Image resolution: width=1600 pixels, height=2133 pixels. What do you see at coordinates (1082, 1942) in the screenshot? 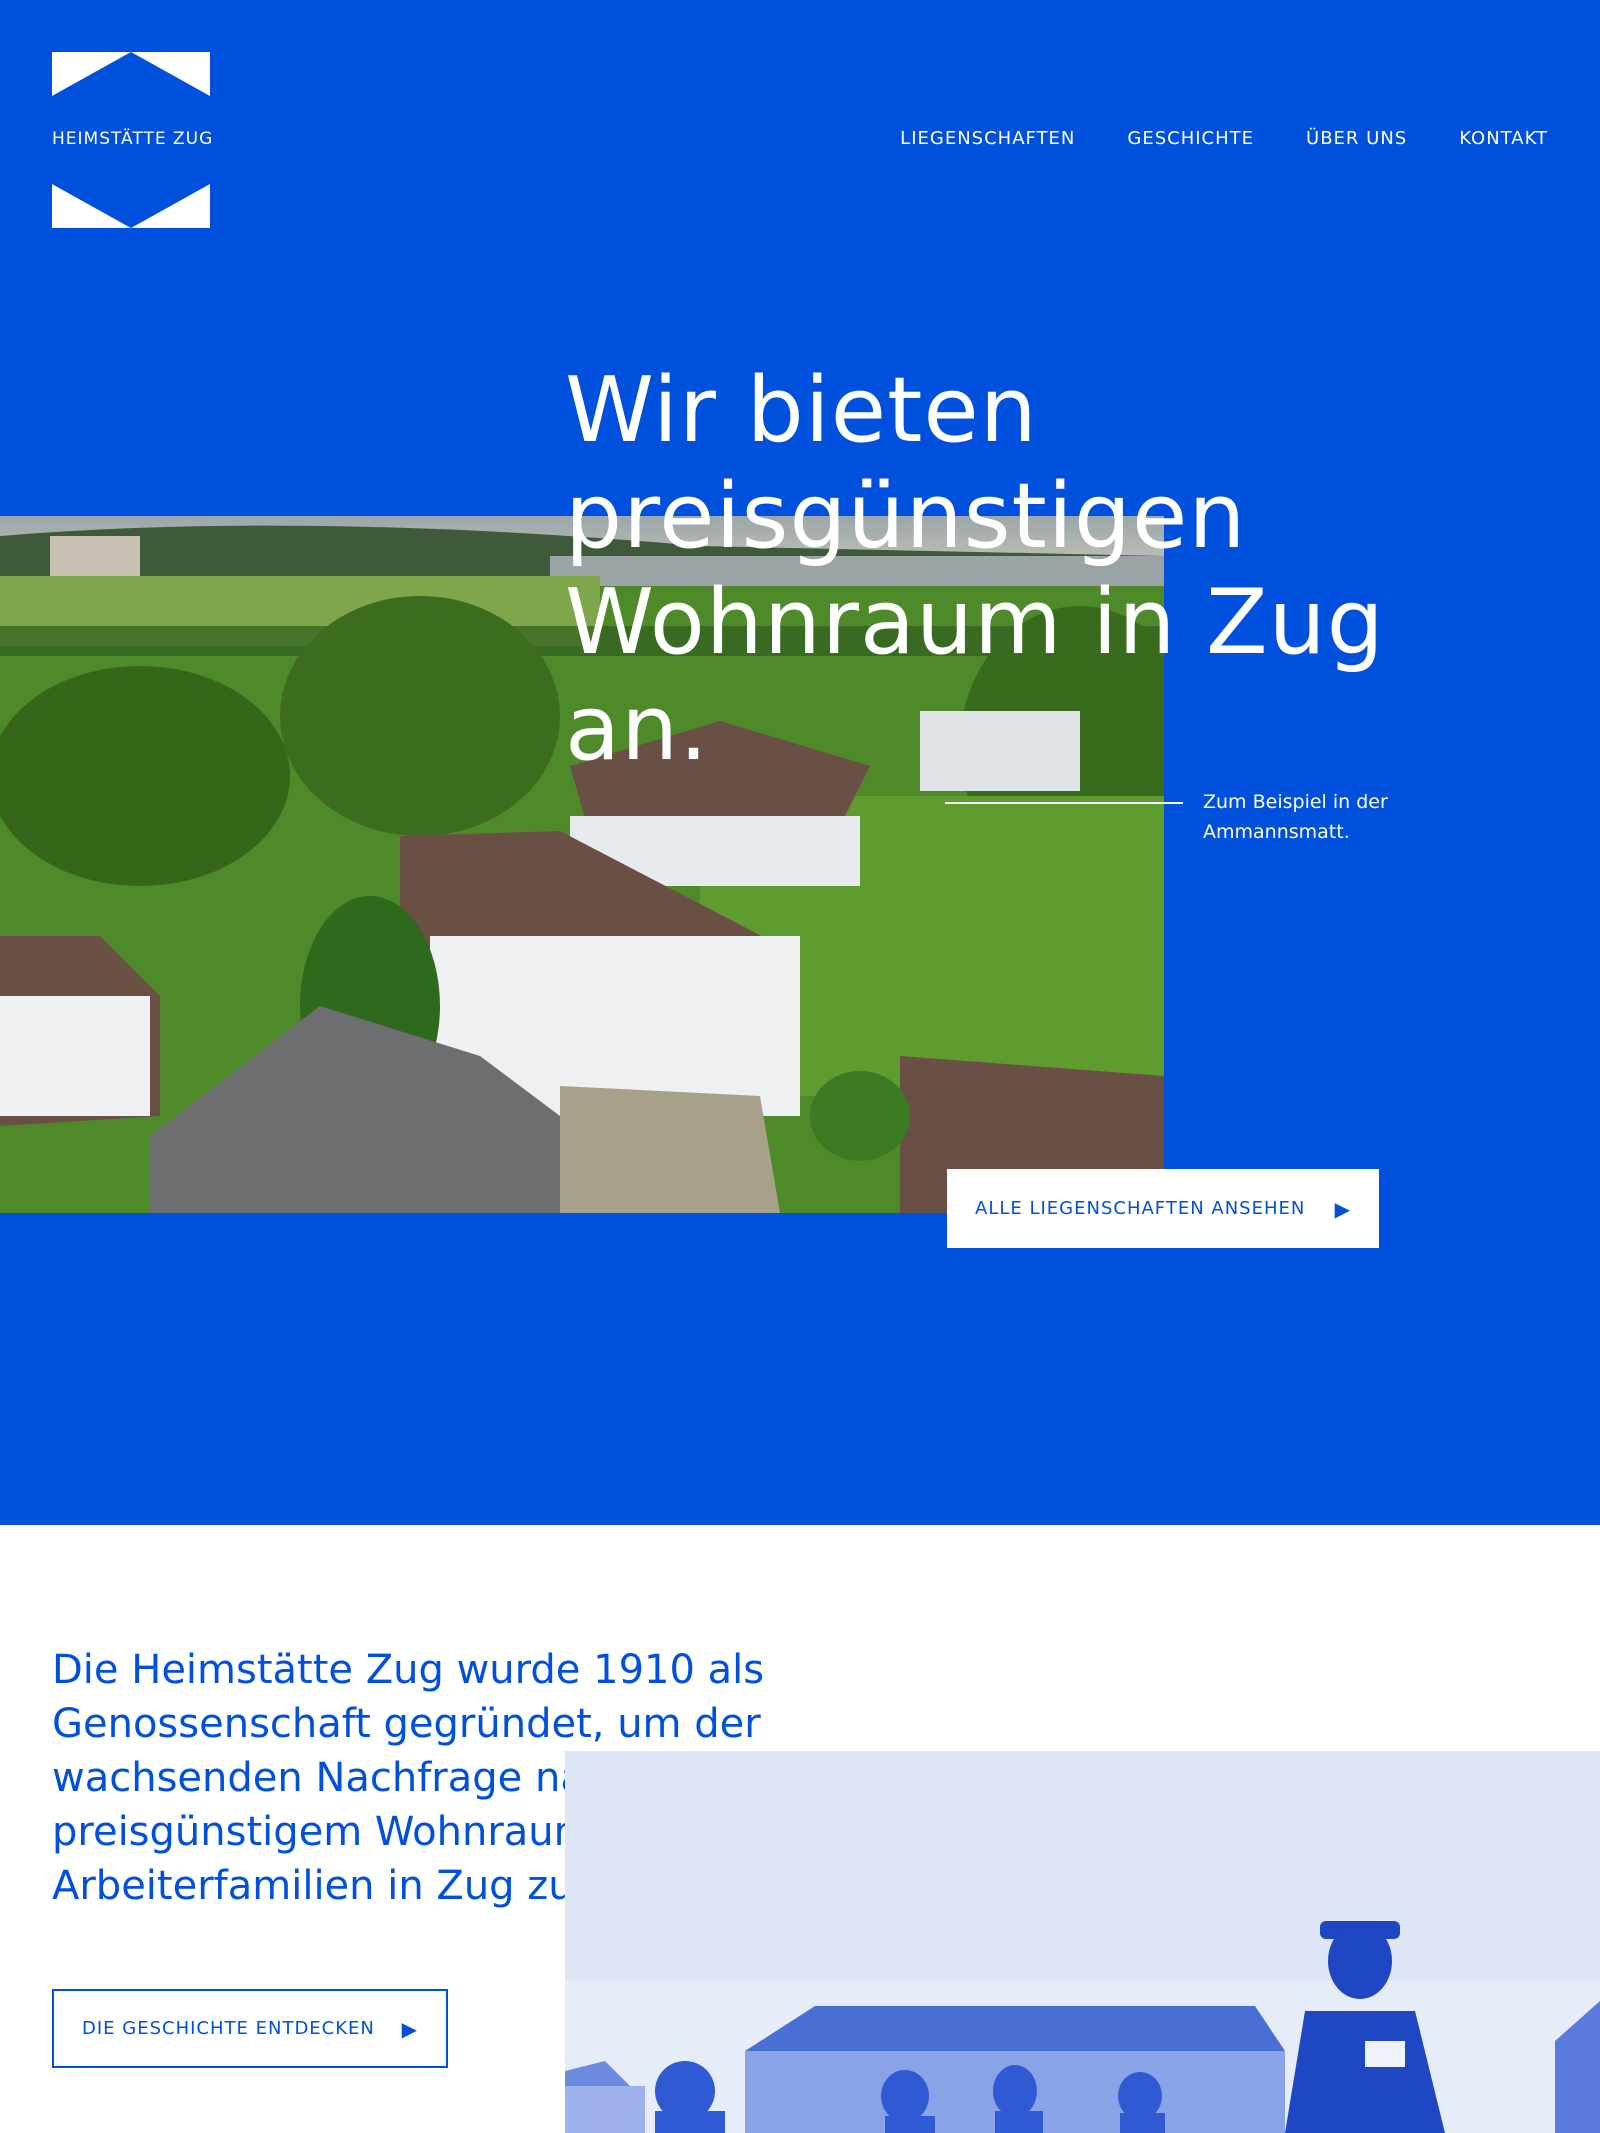
I see `history-photo` at bounding box center [1082, 1942].